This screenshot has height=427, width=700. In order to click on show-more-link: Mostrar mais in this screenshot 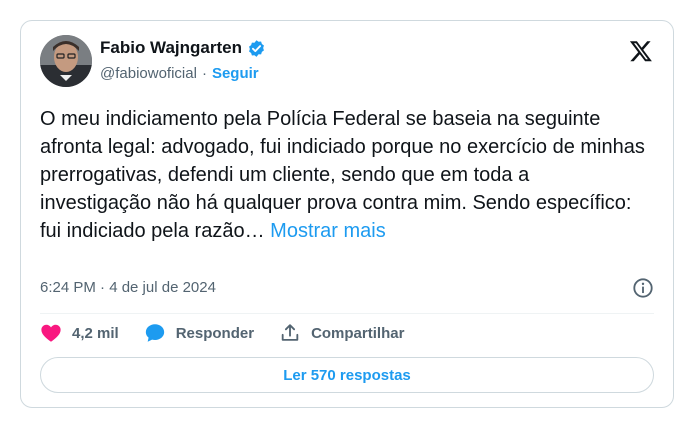, I will do `click(328, 231)`.